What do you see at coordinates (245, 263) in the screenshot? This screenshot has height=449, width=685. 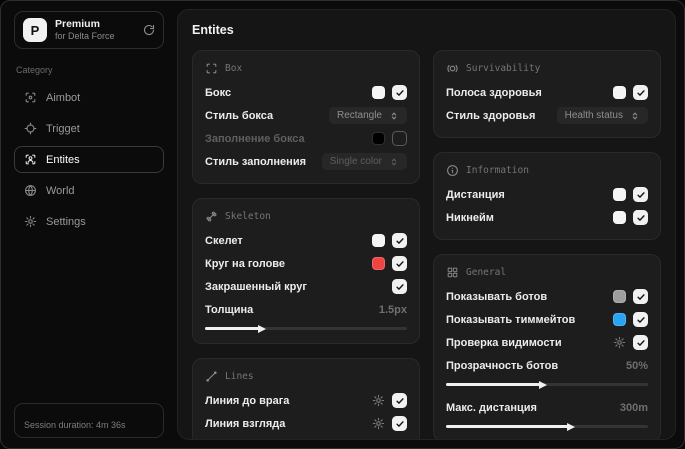 I see `setting-label: Круг на голове` at bounding box center [245, 263].